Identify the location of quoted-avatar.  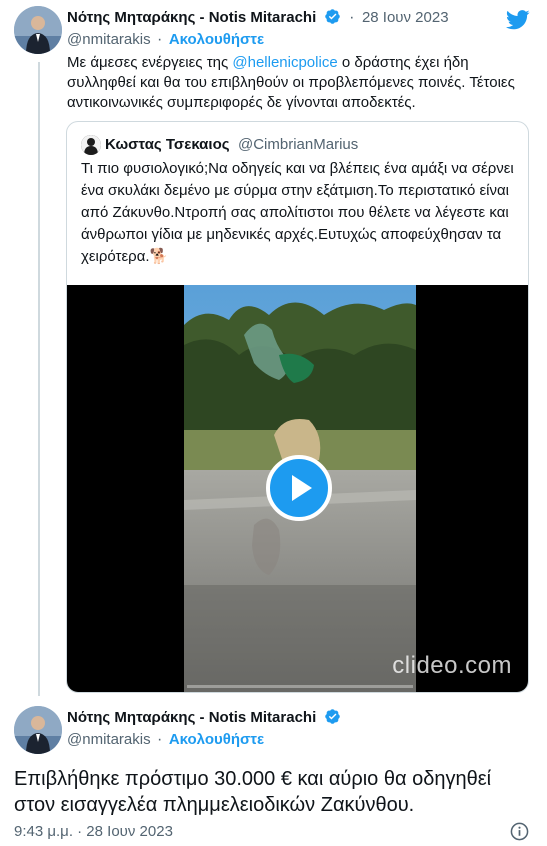
(91, 145).